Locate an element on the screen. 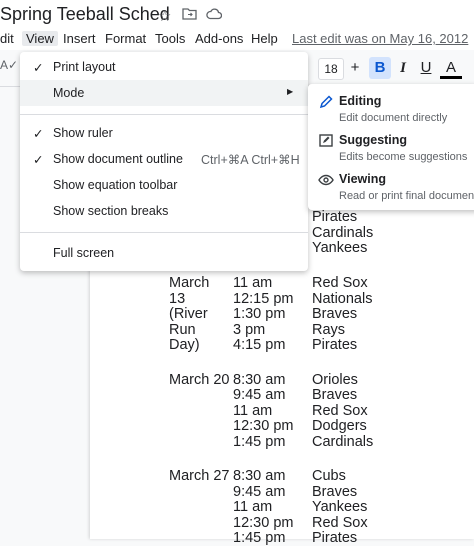 The width and height of the screenshot is (474, 546). mode-option-viewing: Viewing Read or print final document is located at coordinates (391, 186).